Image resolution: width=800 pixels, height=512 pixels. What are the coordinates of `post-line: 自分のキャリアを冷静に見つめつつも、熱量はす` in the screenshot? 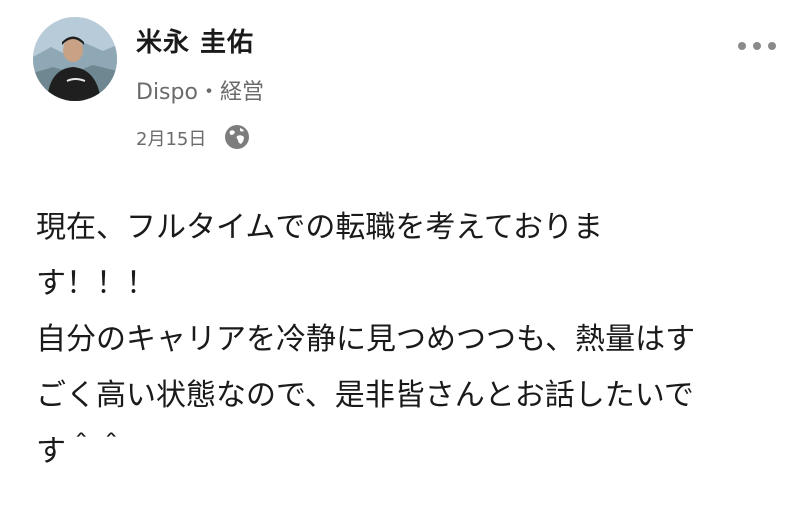 It's located at (366, 339).